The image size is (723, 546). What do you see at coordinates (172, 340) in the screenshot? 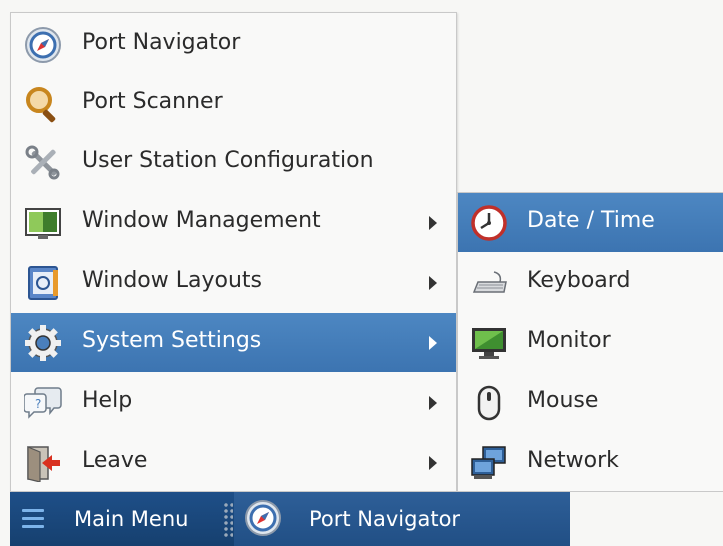
I see `menu-item-label: System Settings` at bounding box center [172, 340].